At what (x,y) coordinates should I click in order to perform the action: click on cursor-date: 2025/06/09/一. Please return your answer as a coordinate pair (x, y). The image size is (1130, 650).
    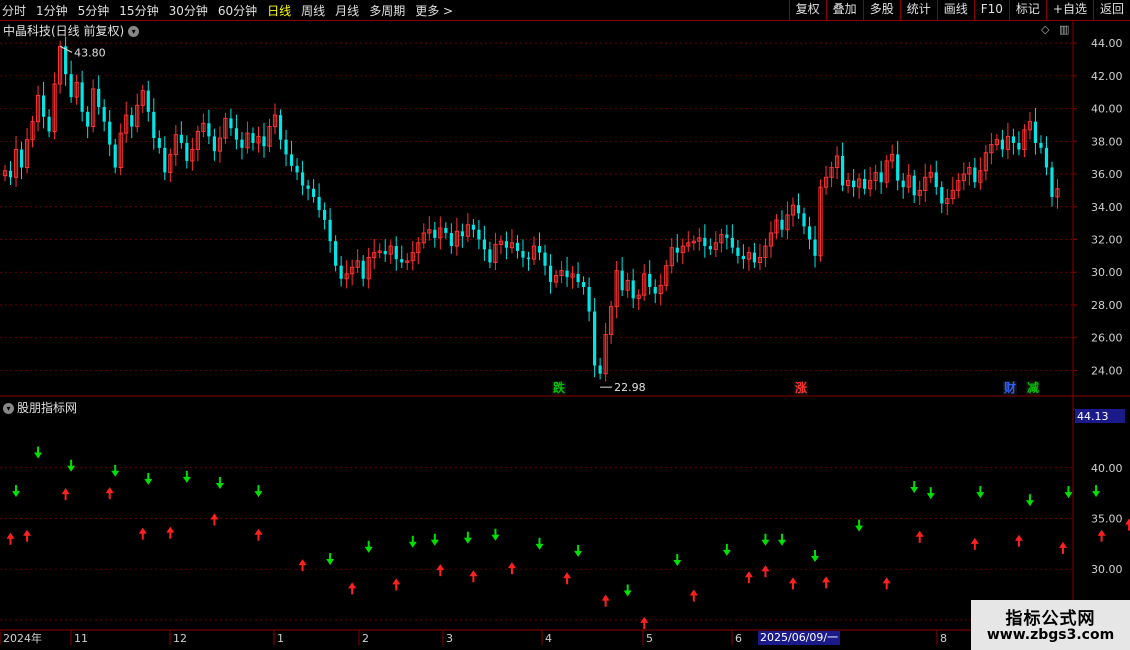
    Looking at the image, I should click on (799, 638).